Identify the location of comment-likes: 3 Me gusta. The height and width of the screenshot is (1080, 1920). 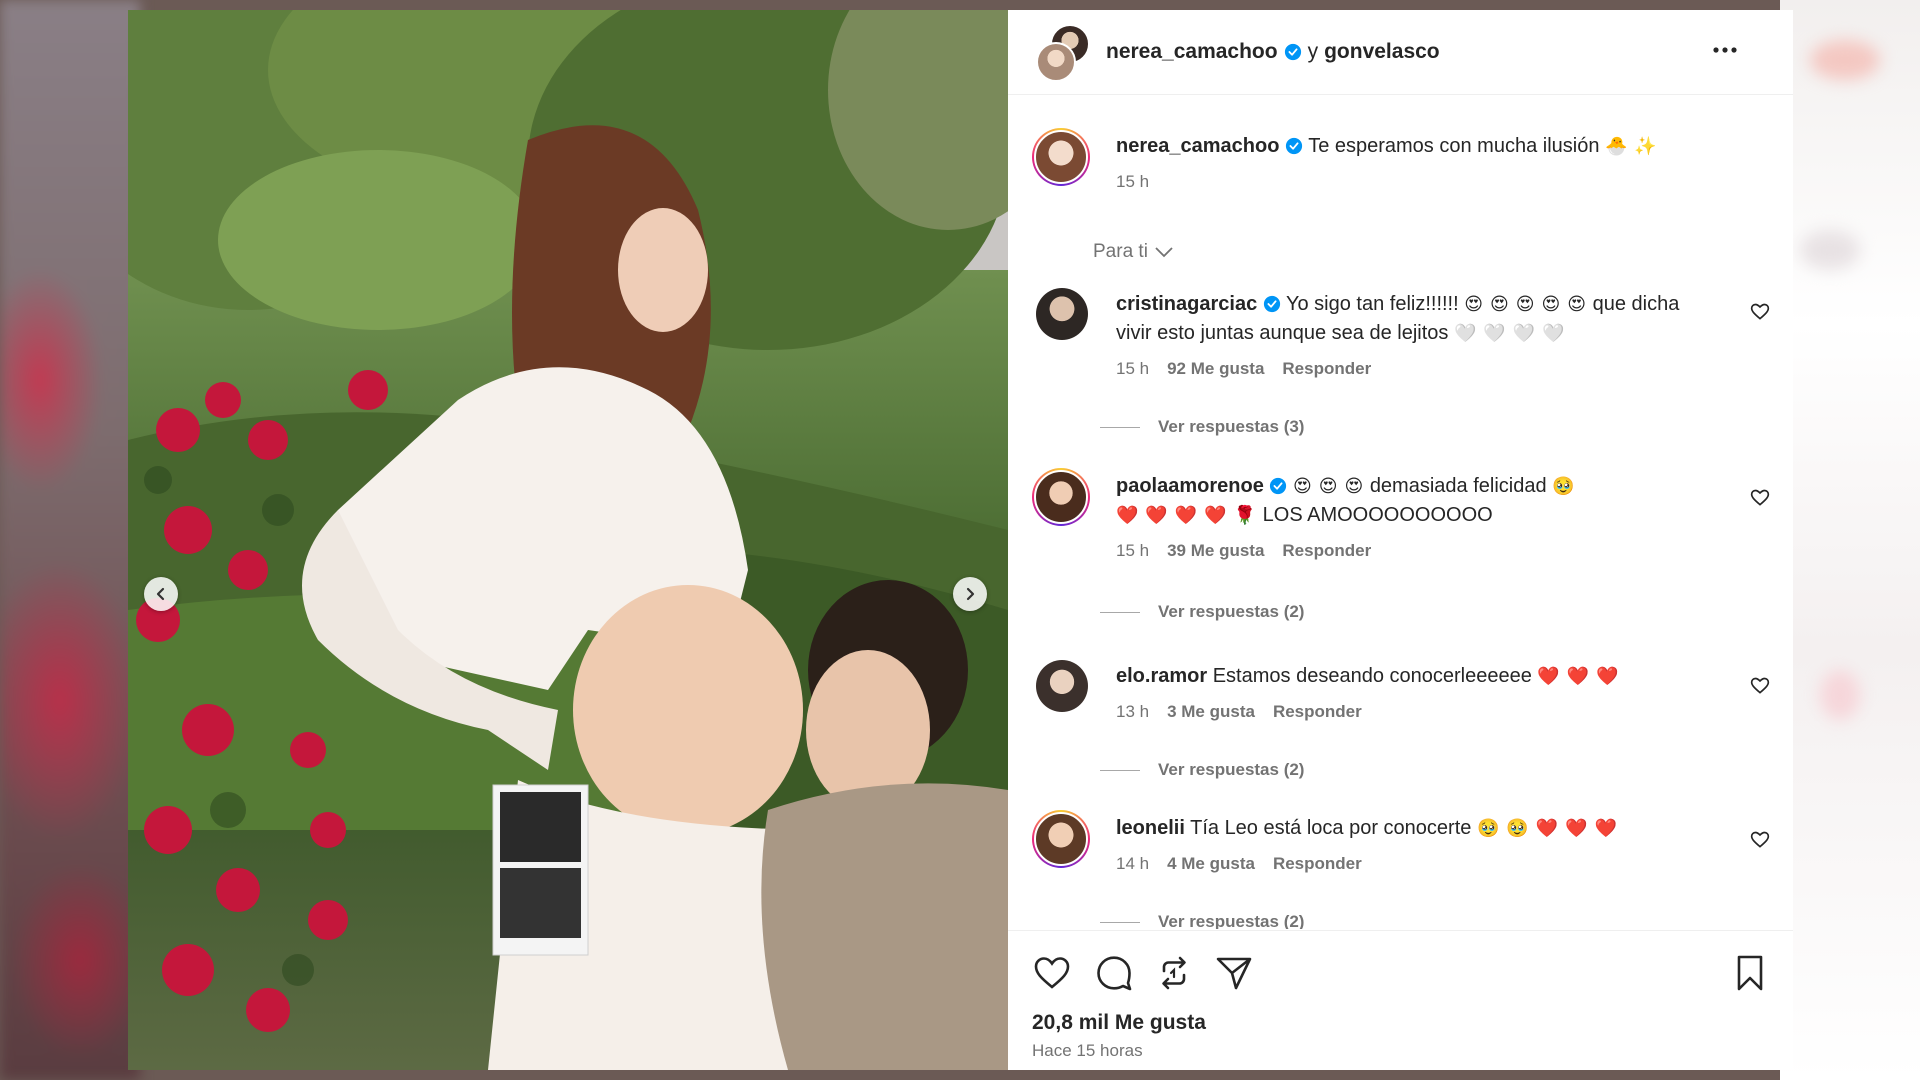
(1211, 711).